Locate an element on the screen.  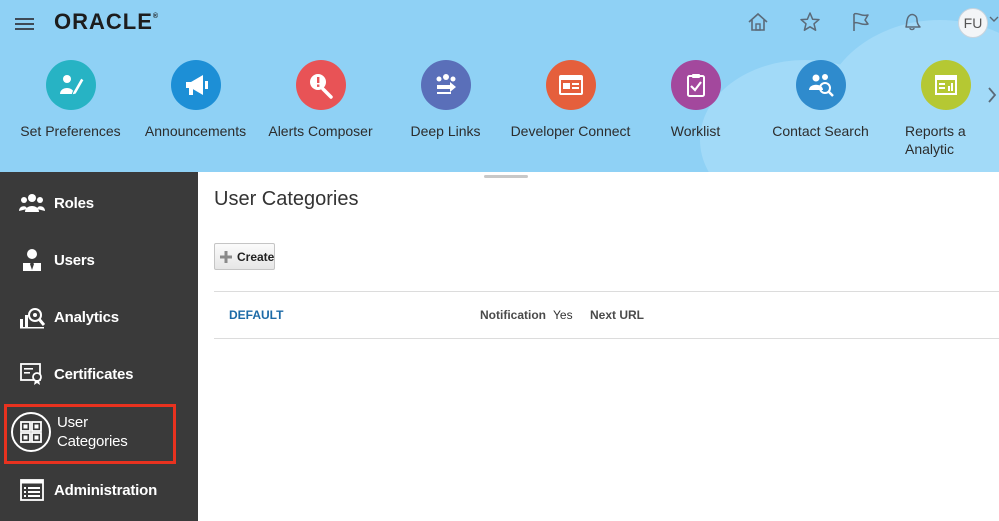
sidebar-item-administration: Administration is located at coordinates (99, 490).